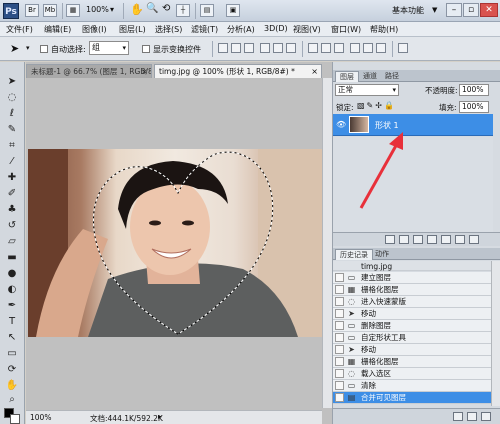  Describe the element at coordinates (14, 48) in the screenshot. I see `move-tool-preset-icon: ➤` at that location.